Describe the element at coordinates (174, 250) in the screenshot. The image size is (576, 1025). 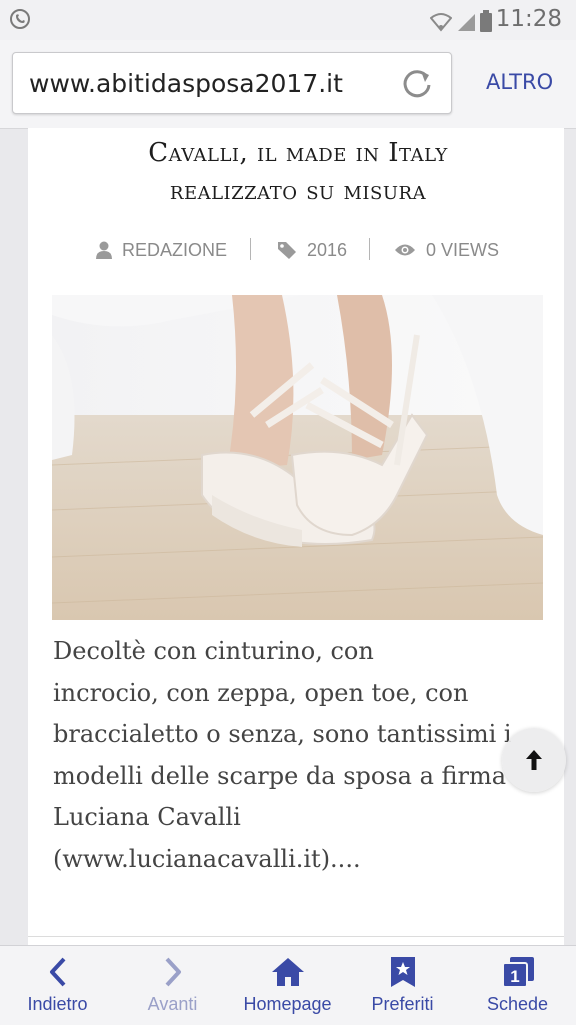
I see `author-name: REDAZIONE` at that location.